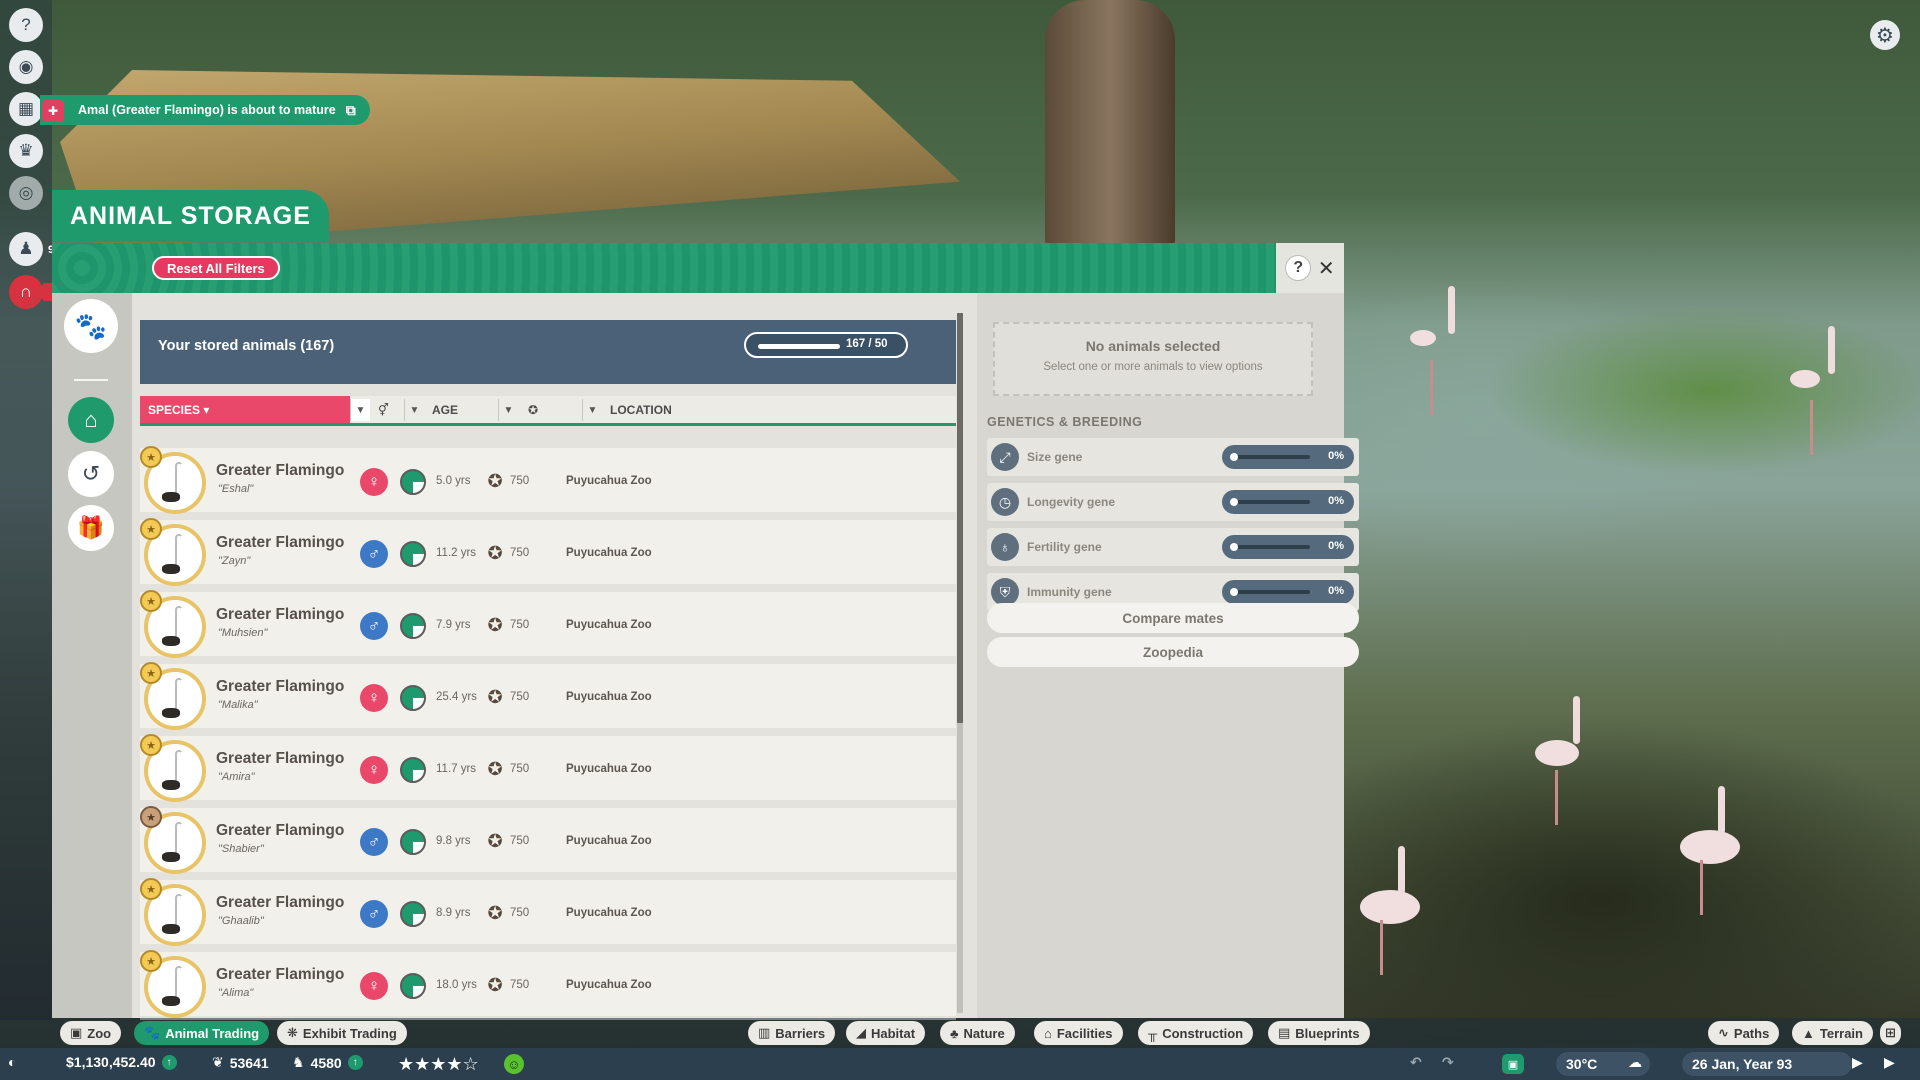 The height and width of the screenshot is (1080, 1920). What do you see at coordinates (1196, 1033) in the screenshot?
I see `tab-construction: ╥ Construction` at bounding box center [1196, 1033].